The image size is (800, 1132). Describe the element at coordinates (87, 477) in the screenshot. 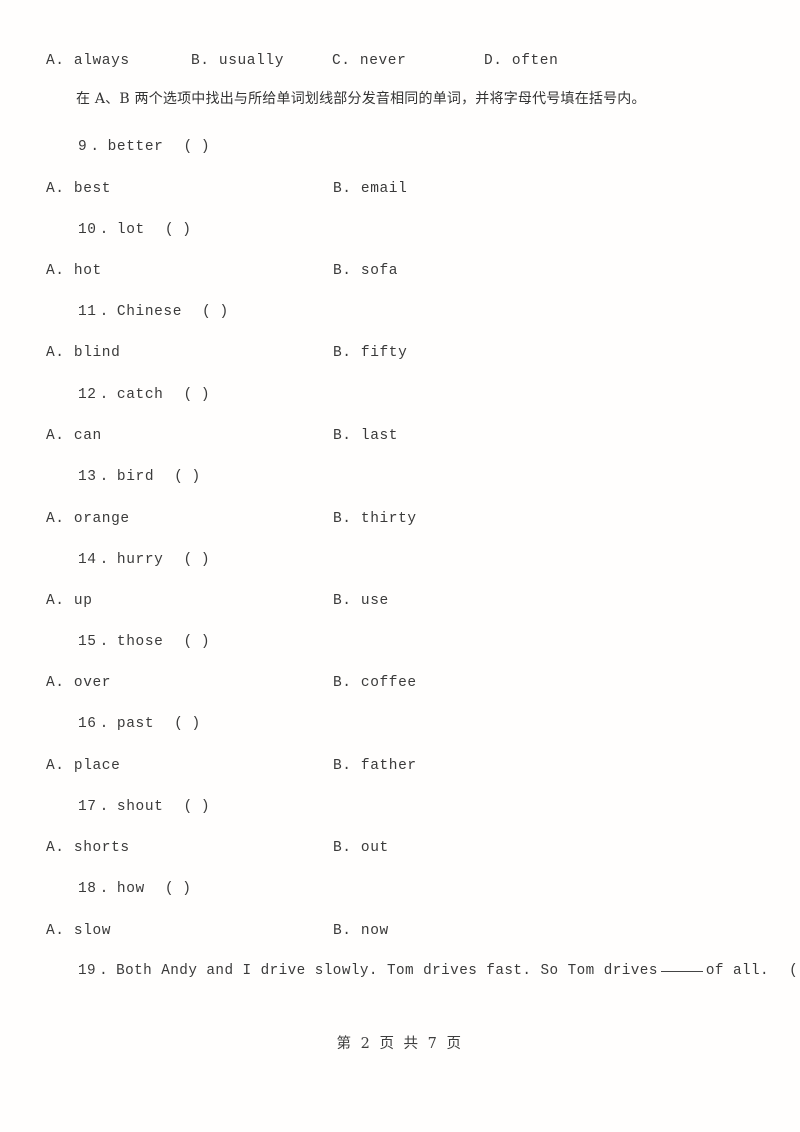

I see `question-number: 13` at that location.